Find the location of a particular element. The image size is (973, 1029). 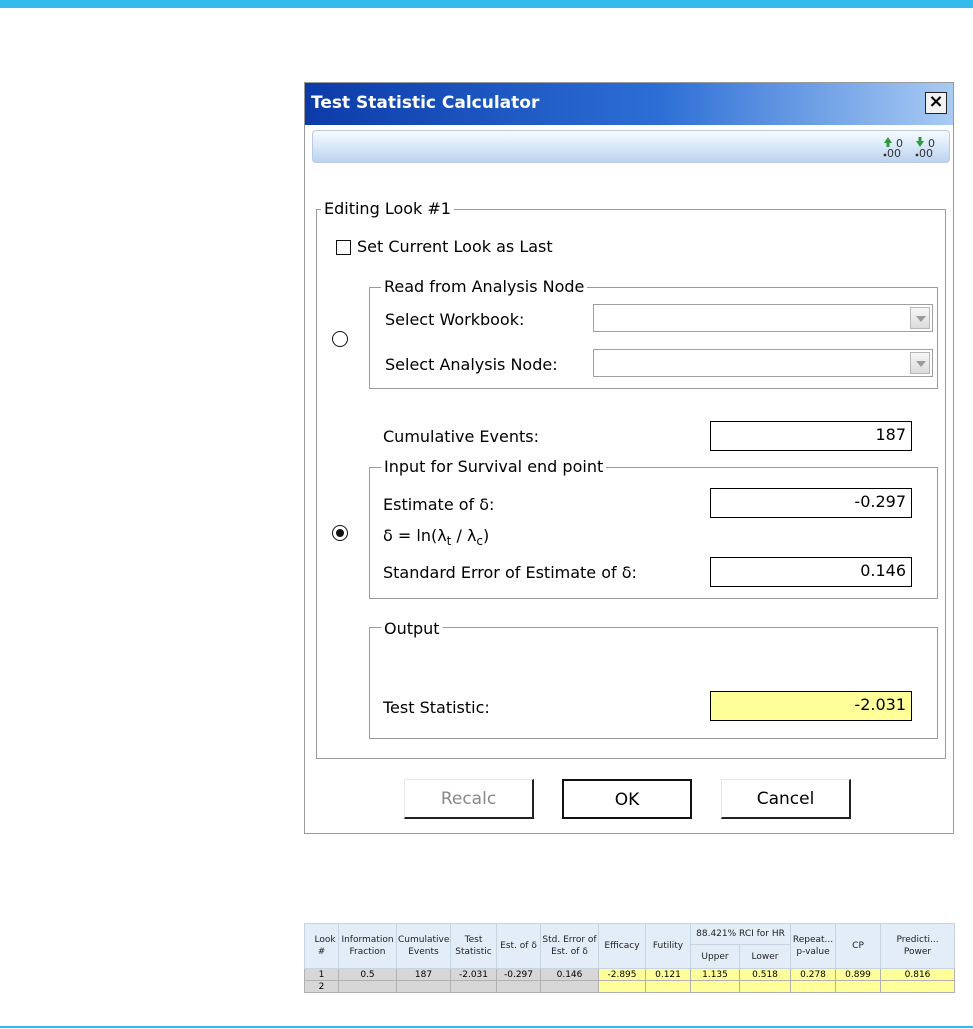

dialog-titlebar: Test Statistic Calculator × is located at coordinates (629, 104).